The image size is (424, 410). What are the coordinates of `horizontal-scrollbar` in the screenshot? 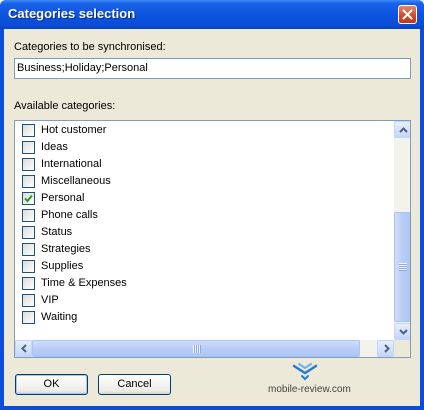 It's located at (204, 348).